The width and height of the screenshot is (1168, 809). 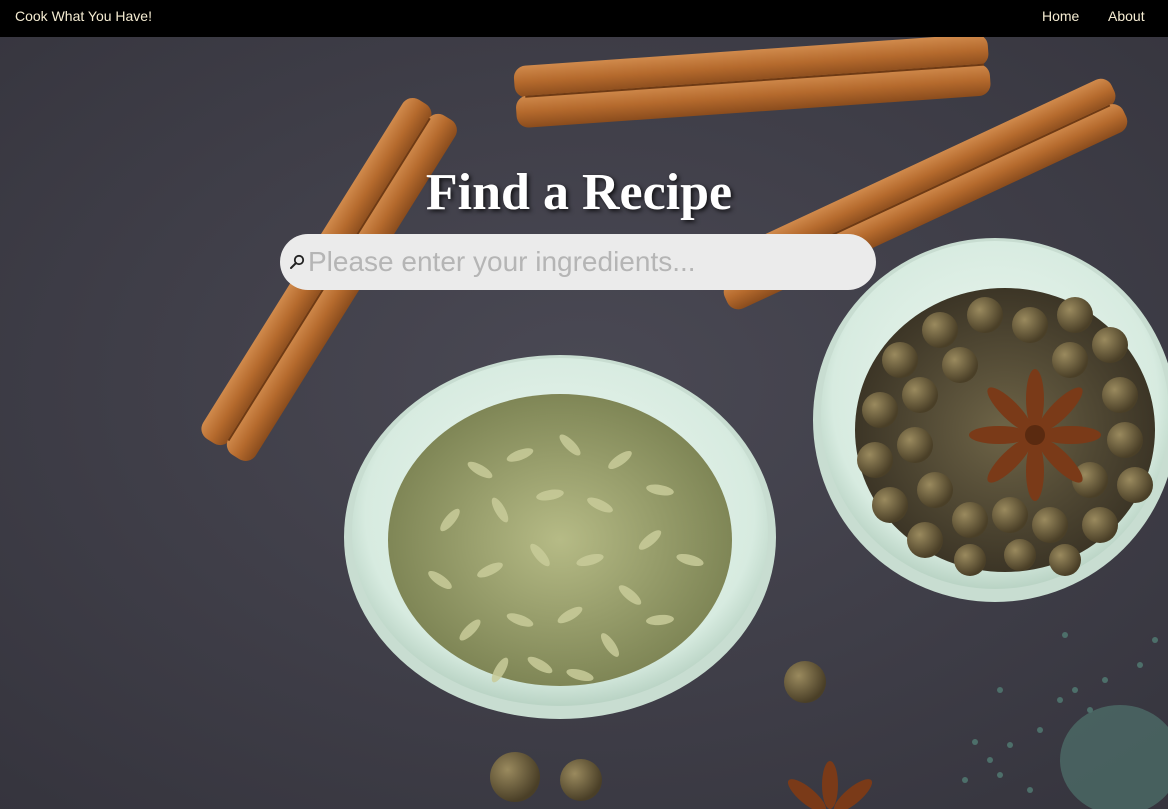 What do you see at coordinates (297, 261) in the screenshot?
I see `search-icon` at bounding box center [297, 261].